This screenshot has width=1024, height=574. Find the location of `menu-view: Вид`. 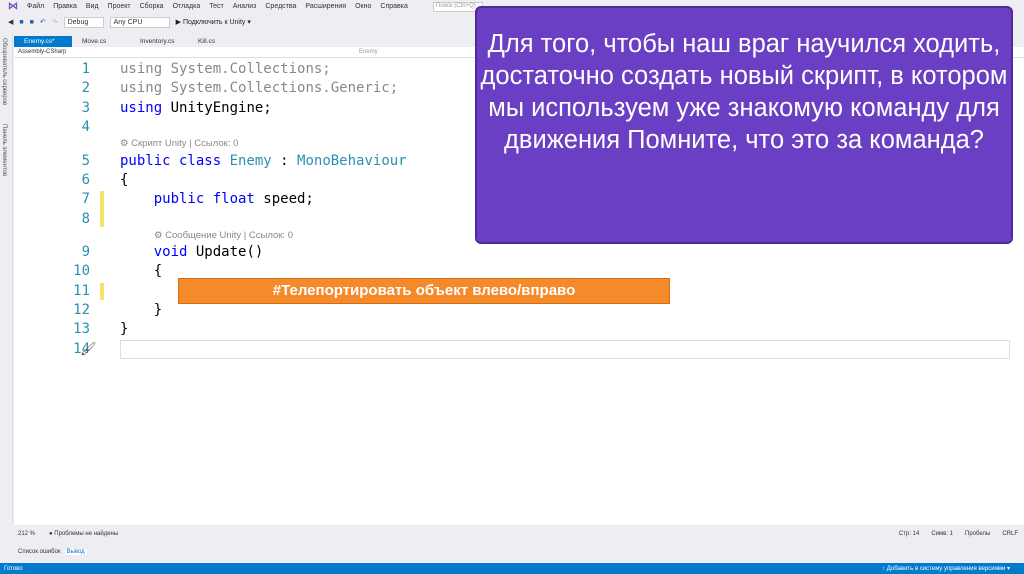

menu-view: Вид is located at coordinates (92, 6).